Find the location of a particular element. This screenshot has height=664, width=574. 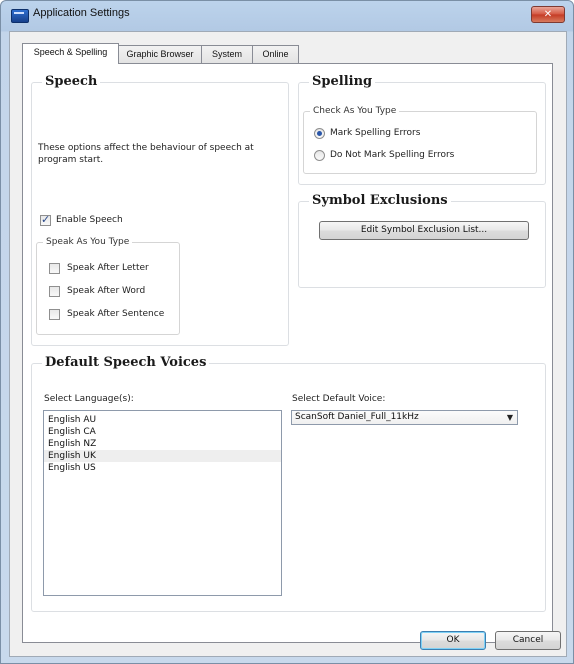

check-as-you-type-title: Check As You Type is located at coordinates (355, 111).